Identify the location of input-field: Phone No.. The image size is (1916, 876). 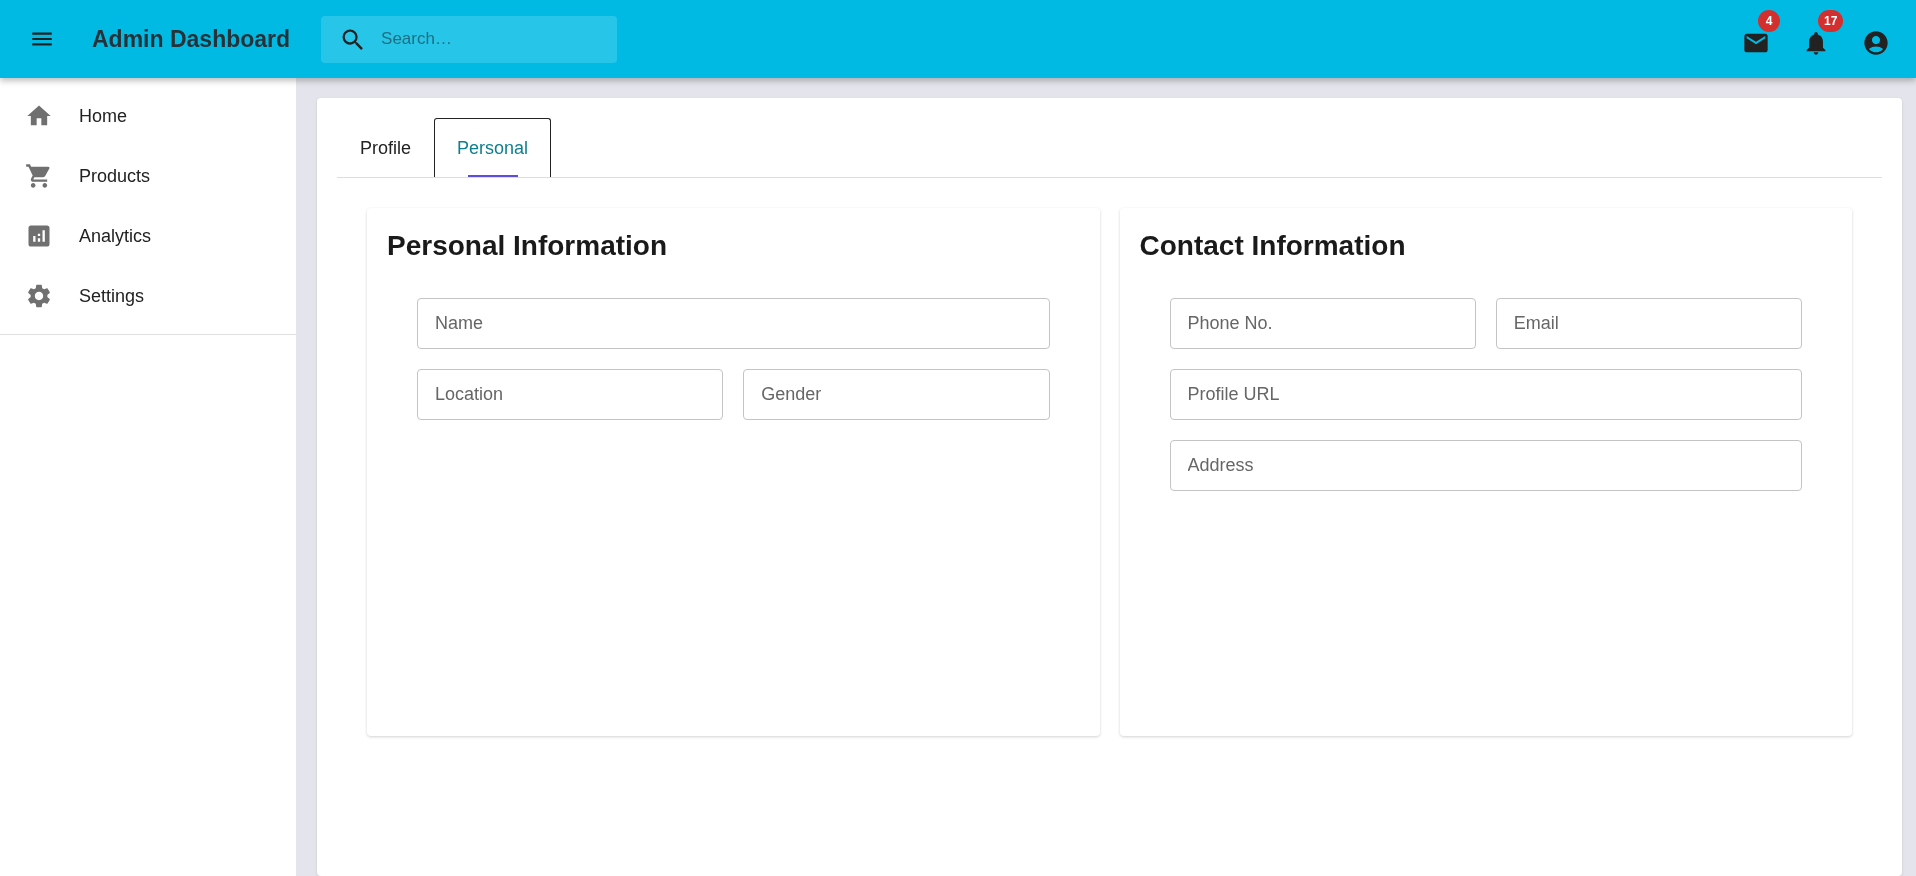
(1322, 323).